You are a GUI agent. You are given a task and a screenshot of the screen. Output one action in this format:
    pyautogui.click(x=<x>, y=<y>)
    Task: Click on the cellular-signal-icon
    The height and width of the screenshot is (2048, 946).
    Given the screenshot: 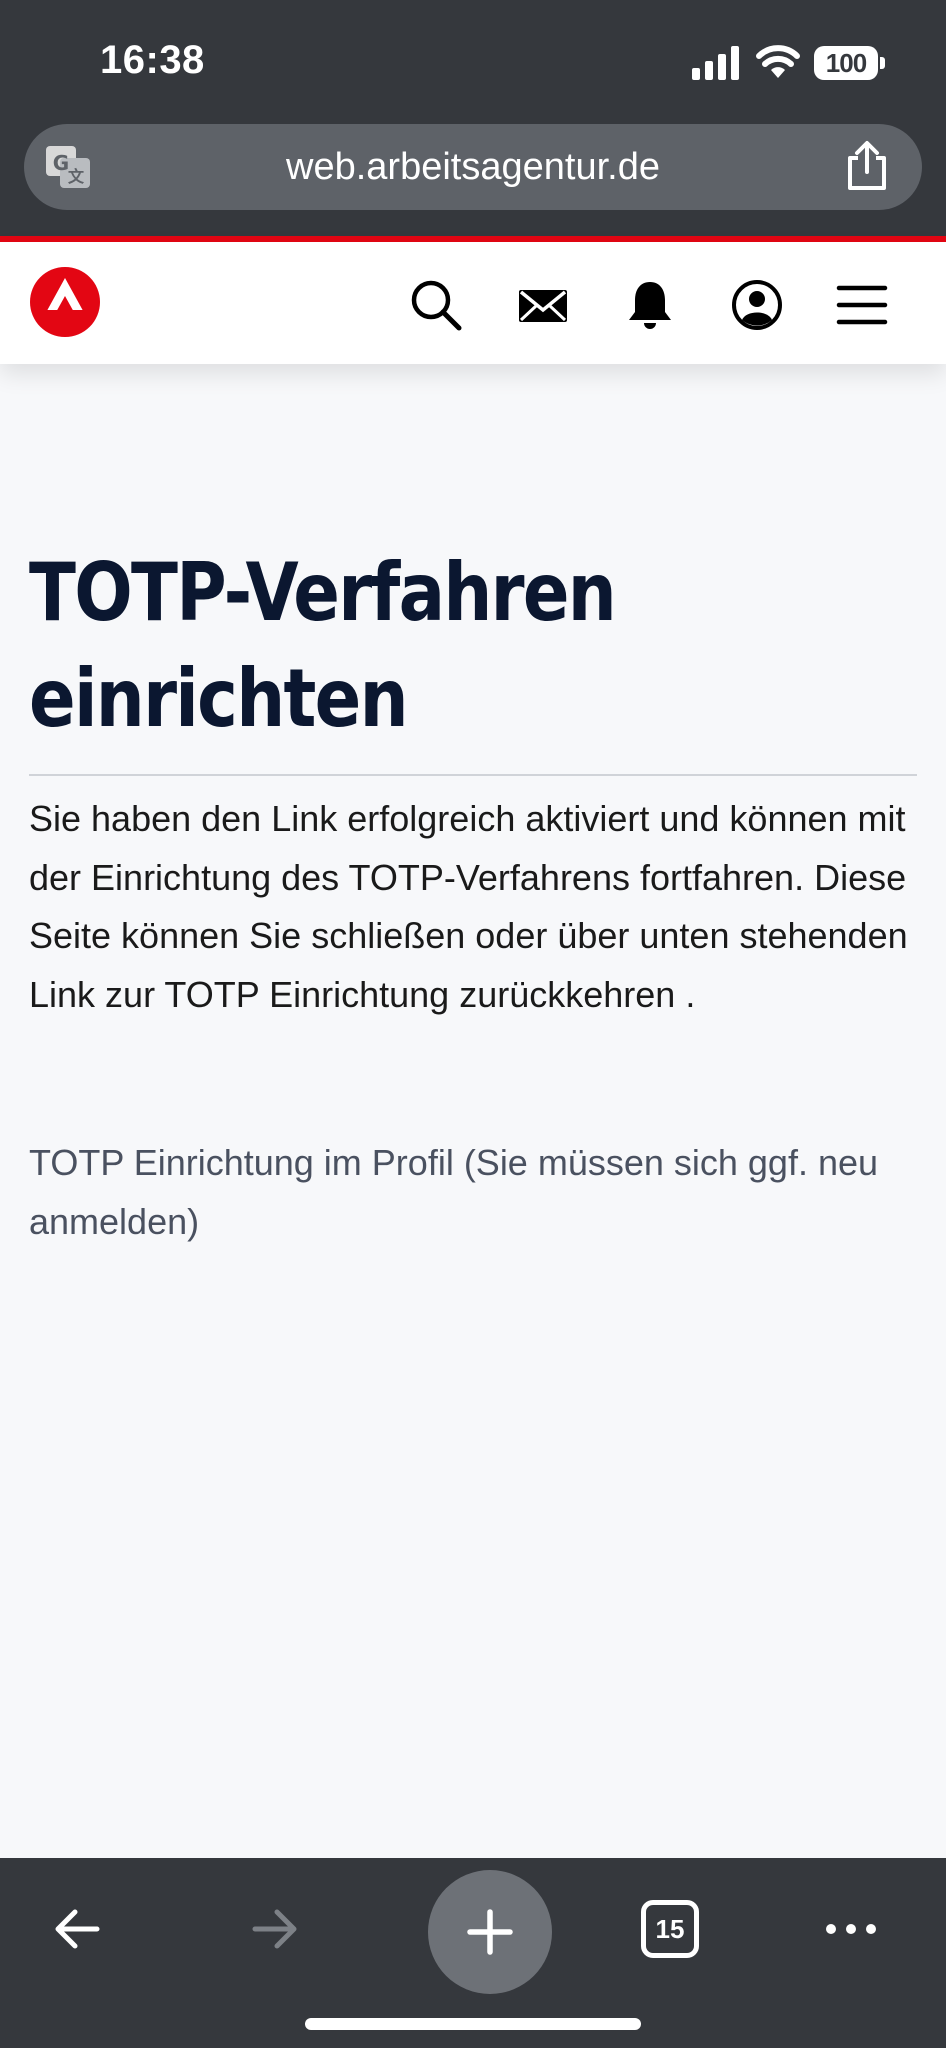 What is the action you would take?
    pyautogui.click(x=715, y=63)
    